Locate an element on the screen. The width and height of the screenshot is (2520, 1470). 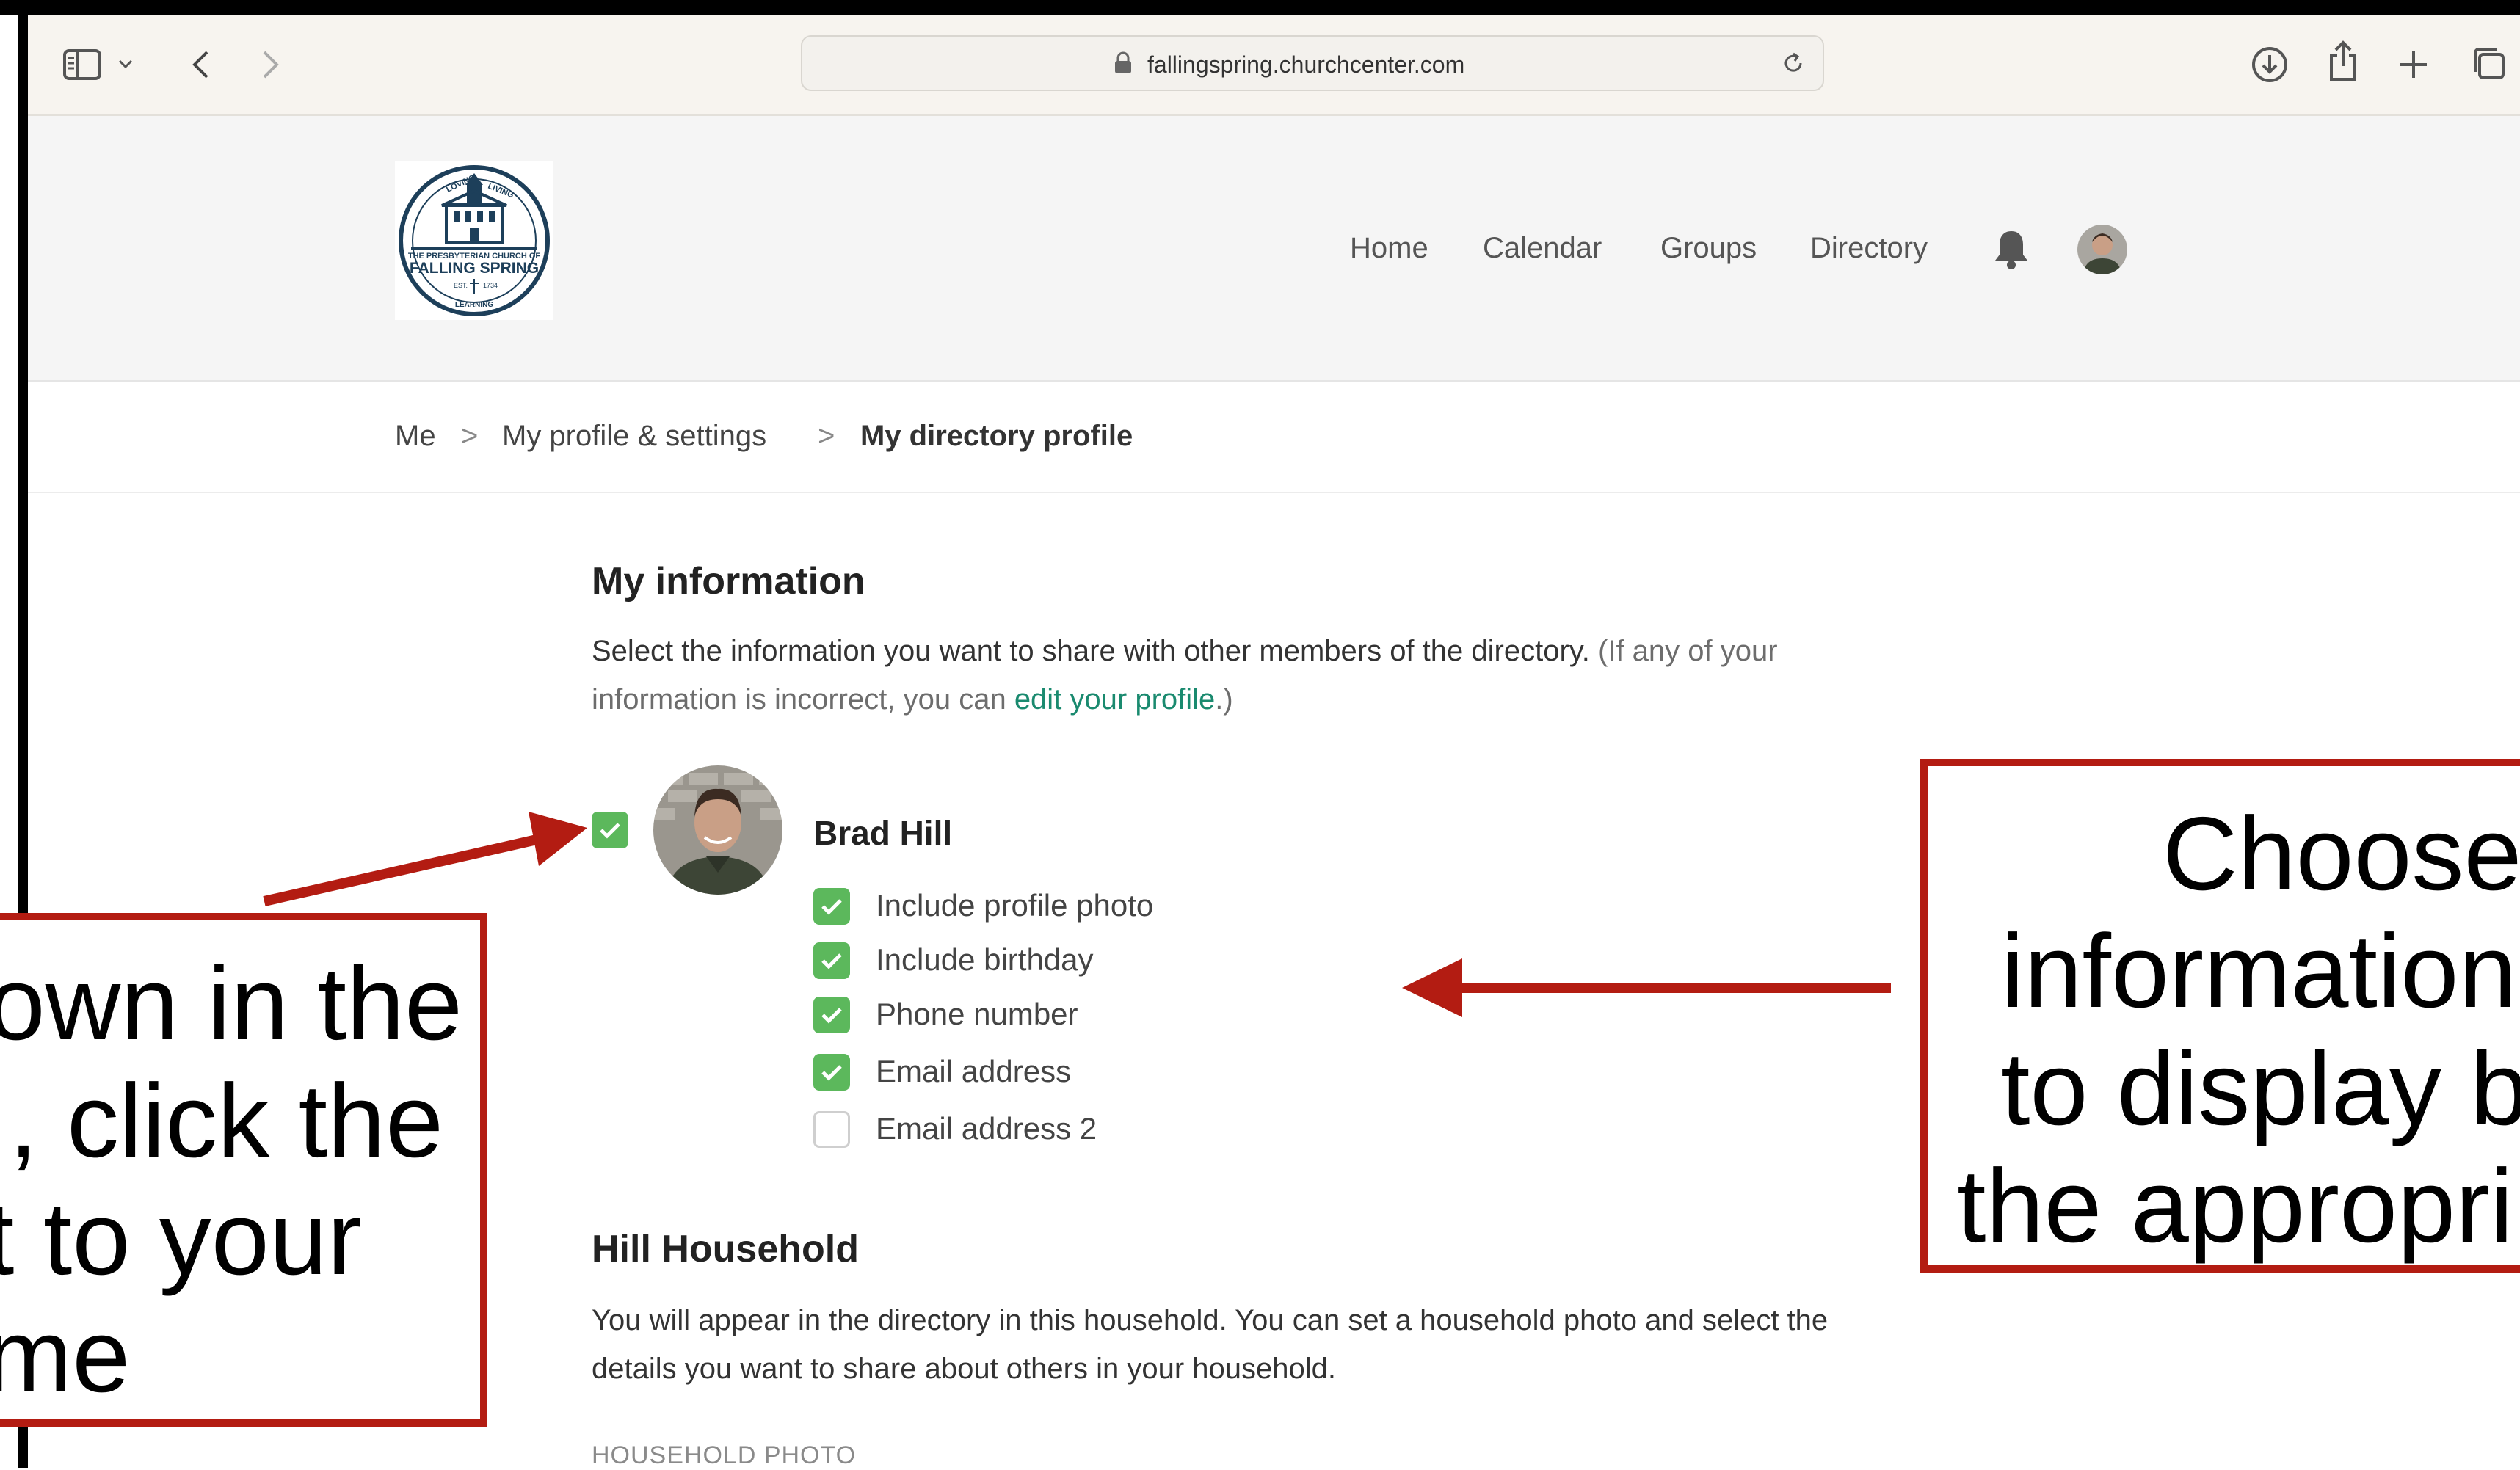
callout-left-line4: me is located at coordinates (65, 1356).